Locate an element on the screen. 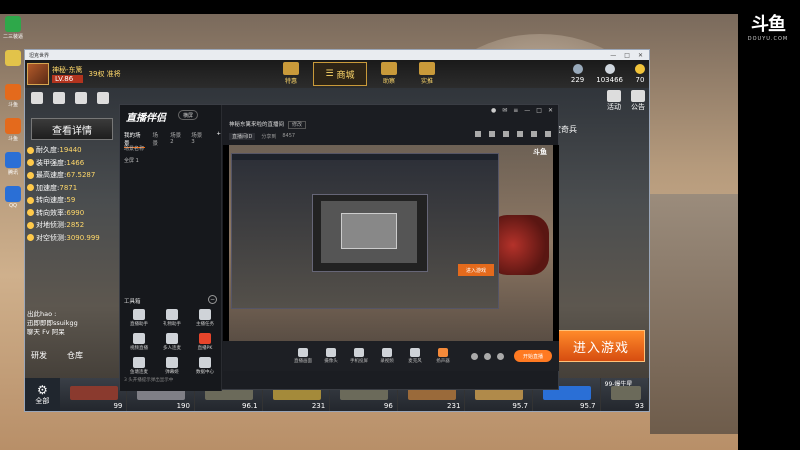  eye-icon is located at coordinates (487, 356).